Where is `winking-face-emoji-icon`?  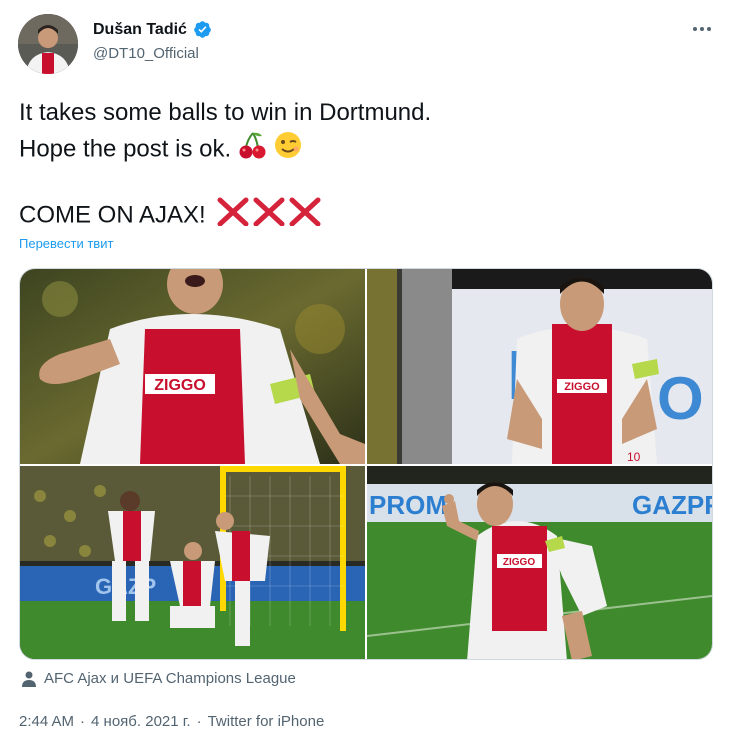
winking-face-emoji-icon is located at coordinates (288, 150).